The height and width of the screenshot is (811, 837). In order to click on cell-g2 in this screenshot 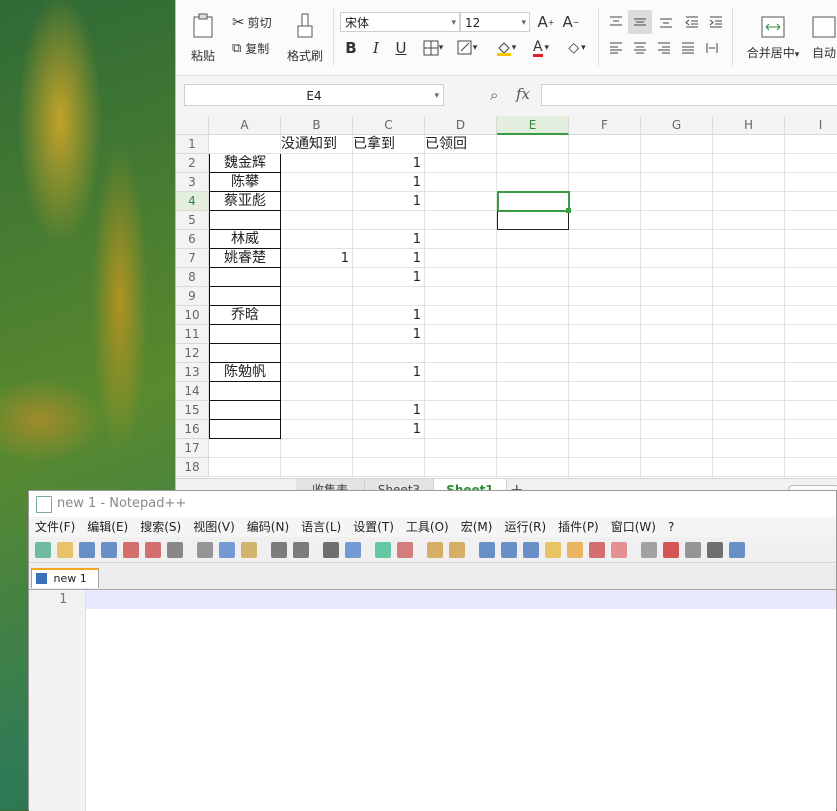, I will do `click(677, 163)`.